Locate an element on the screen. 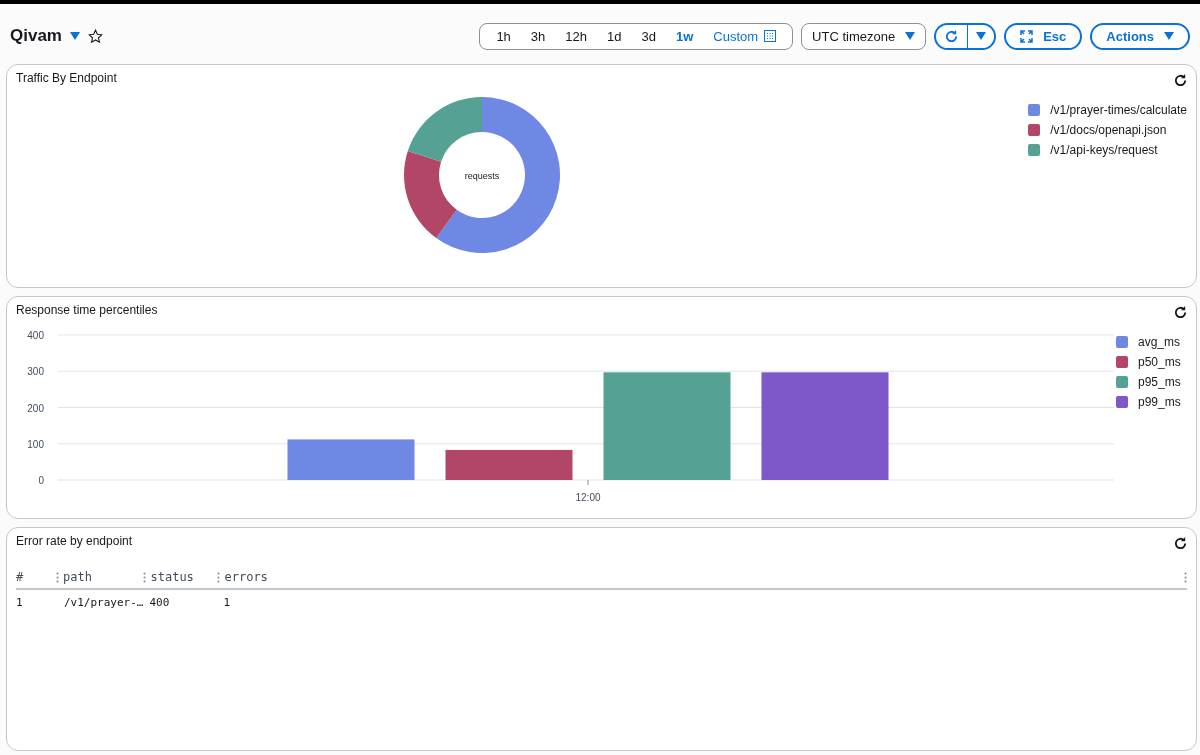 Image resolution: width=1200 pixels, height=755 pixels. y-tick-label: 100 is located at coordinates (35, 444).